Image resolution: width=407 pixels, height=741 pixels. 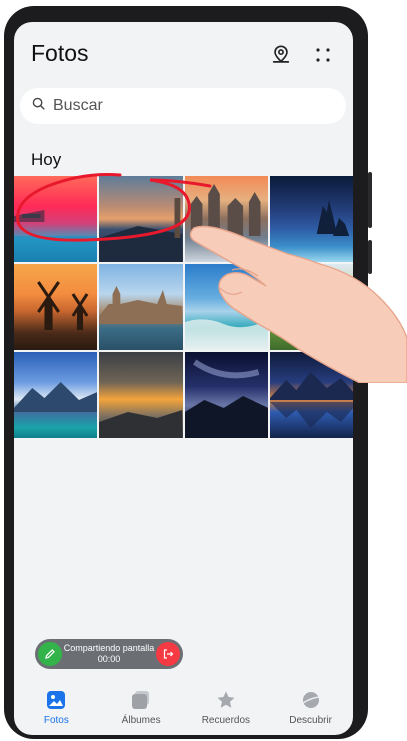 I want to click on annotation-overlay, so click(x=114, y=207).